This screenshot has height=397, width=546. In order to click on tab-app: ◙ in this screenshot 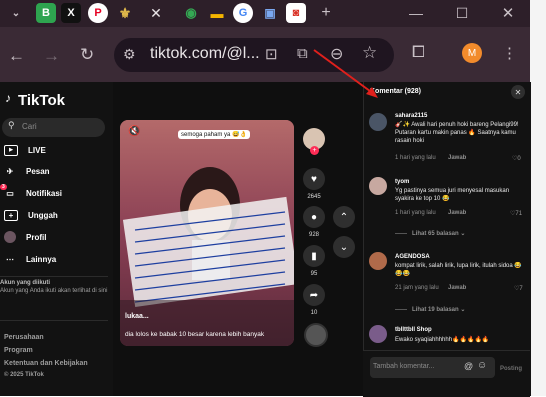, I will do `click(296, 13)`.